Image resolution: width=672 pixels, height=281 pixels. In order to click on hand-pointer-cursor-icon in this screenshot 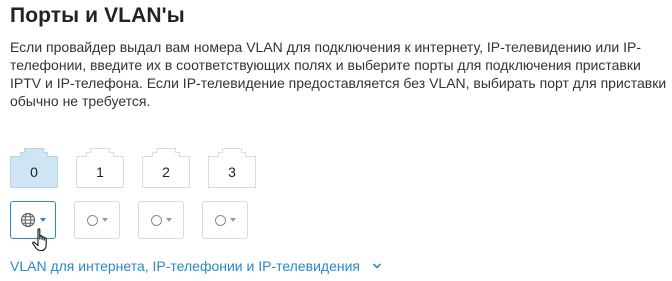, I will do `click(39, 240)`.